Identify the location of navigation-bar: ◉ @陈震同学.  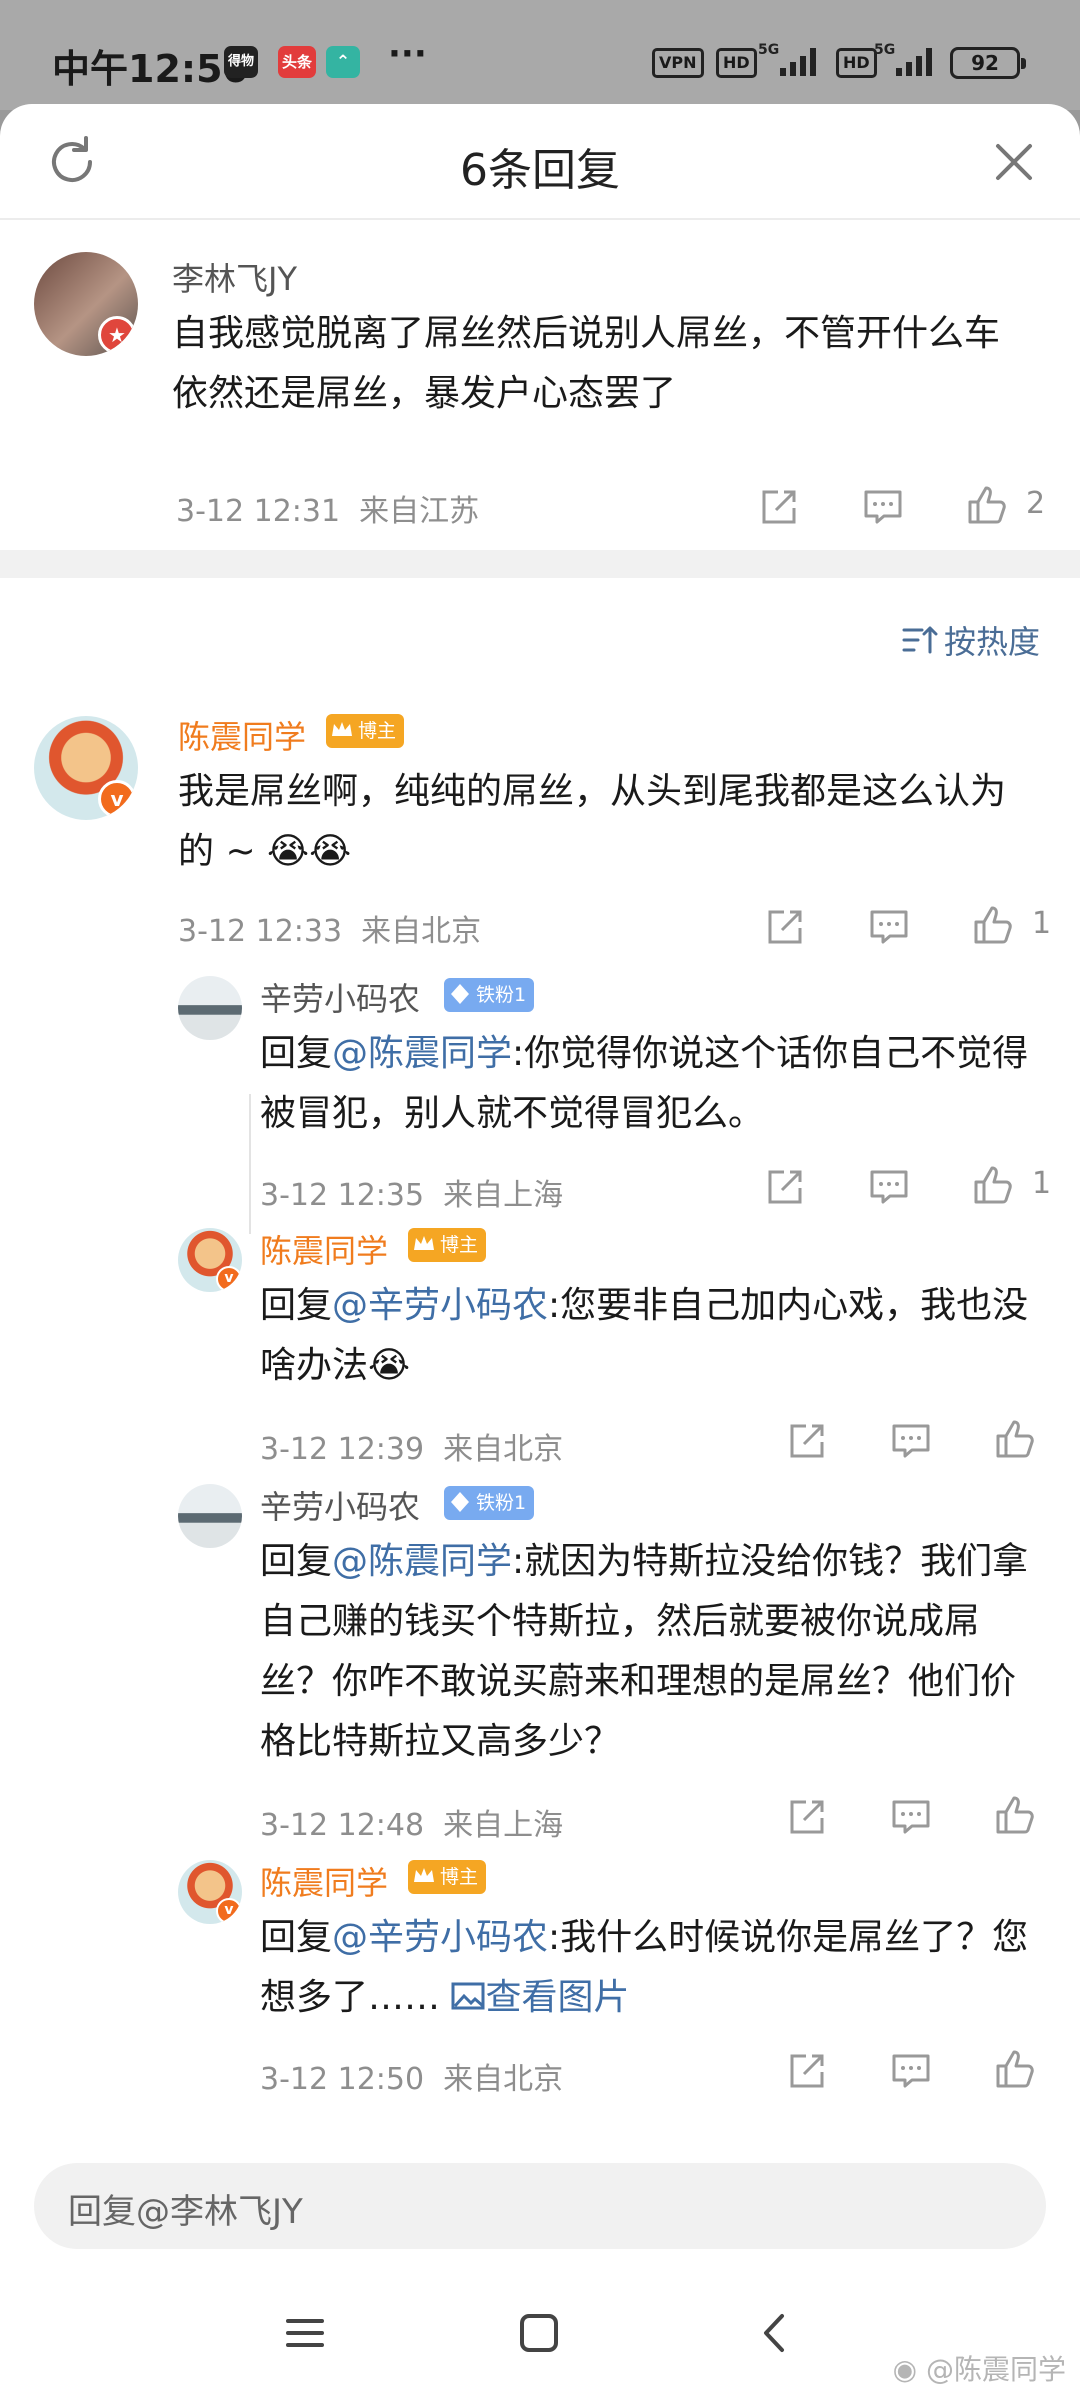
(540, 2335).